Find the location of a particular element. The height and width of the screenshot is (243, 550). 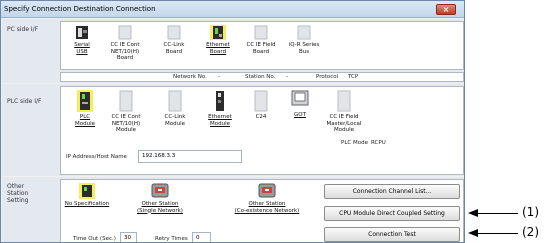

cc-ie-field-master-item: CC IE Field Master/Local Module is located at coordinates (344, 112).